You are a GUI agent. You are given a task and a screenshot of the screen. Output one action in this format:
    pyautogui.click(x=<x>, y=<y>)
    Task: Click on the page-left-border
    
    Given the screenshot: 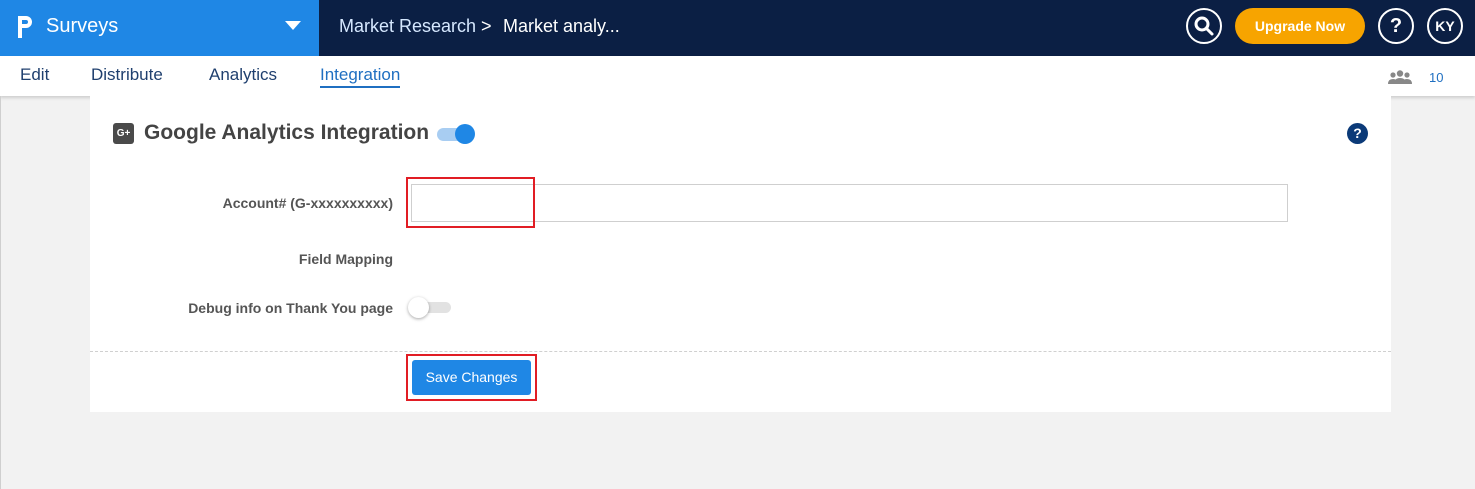 What is the action you would take?
    pyautogui.click(x=0, y=292)
    